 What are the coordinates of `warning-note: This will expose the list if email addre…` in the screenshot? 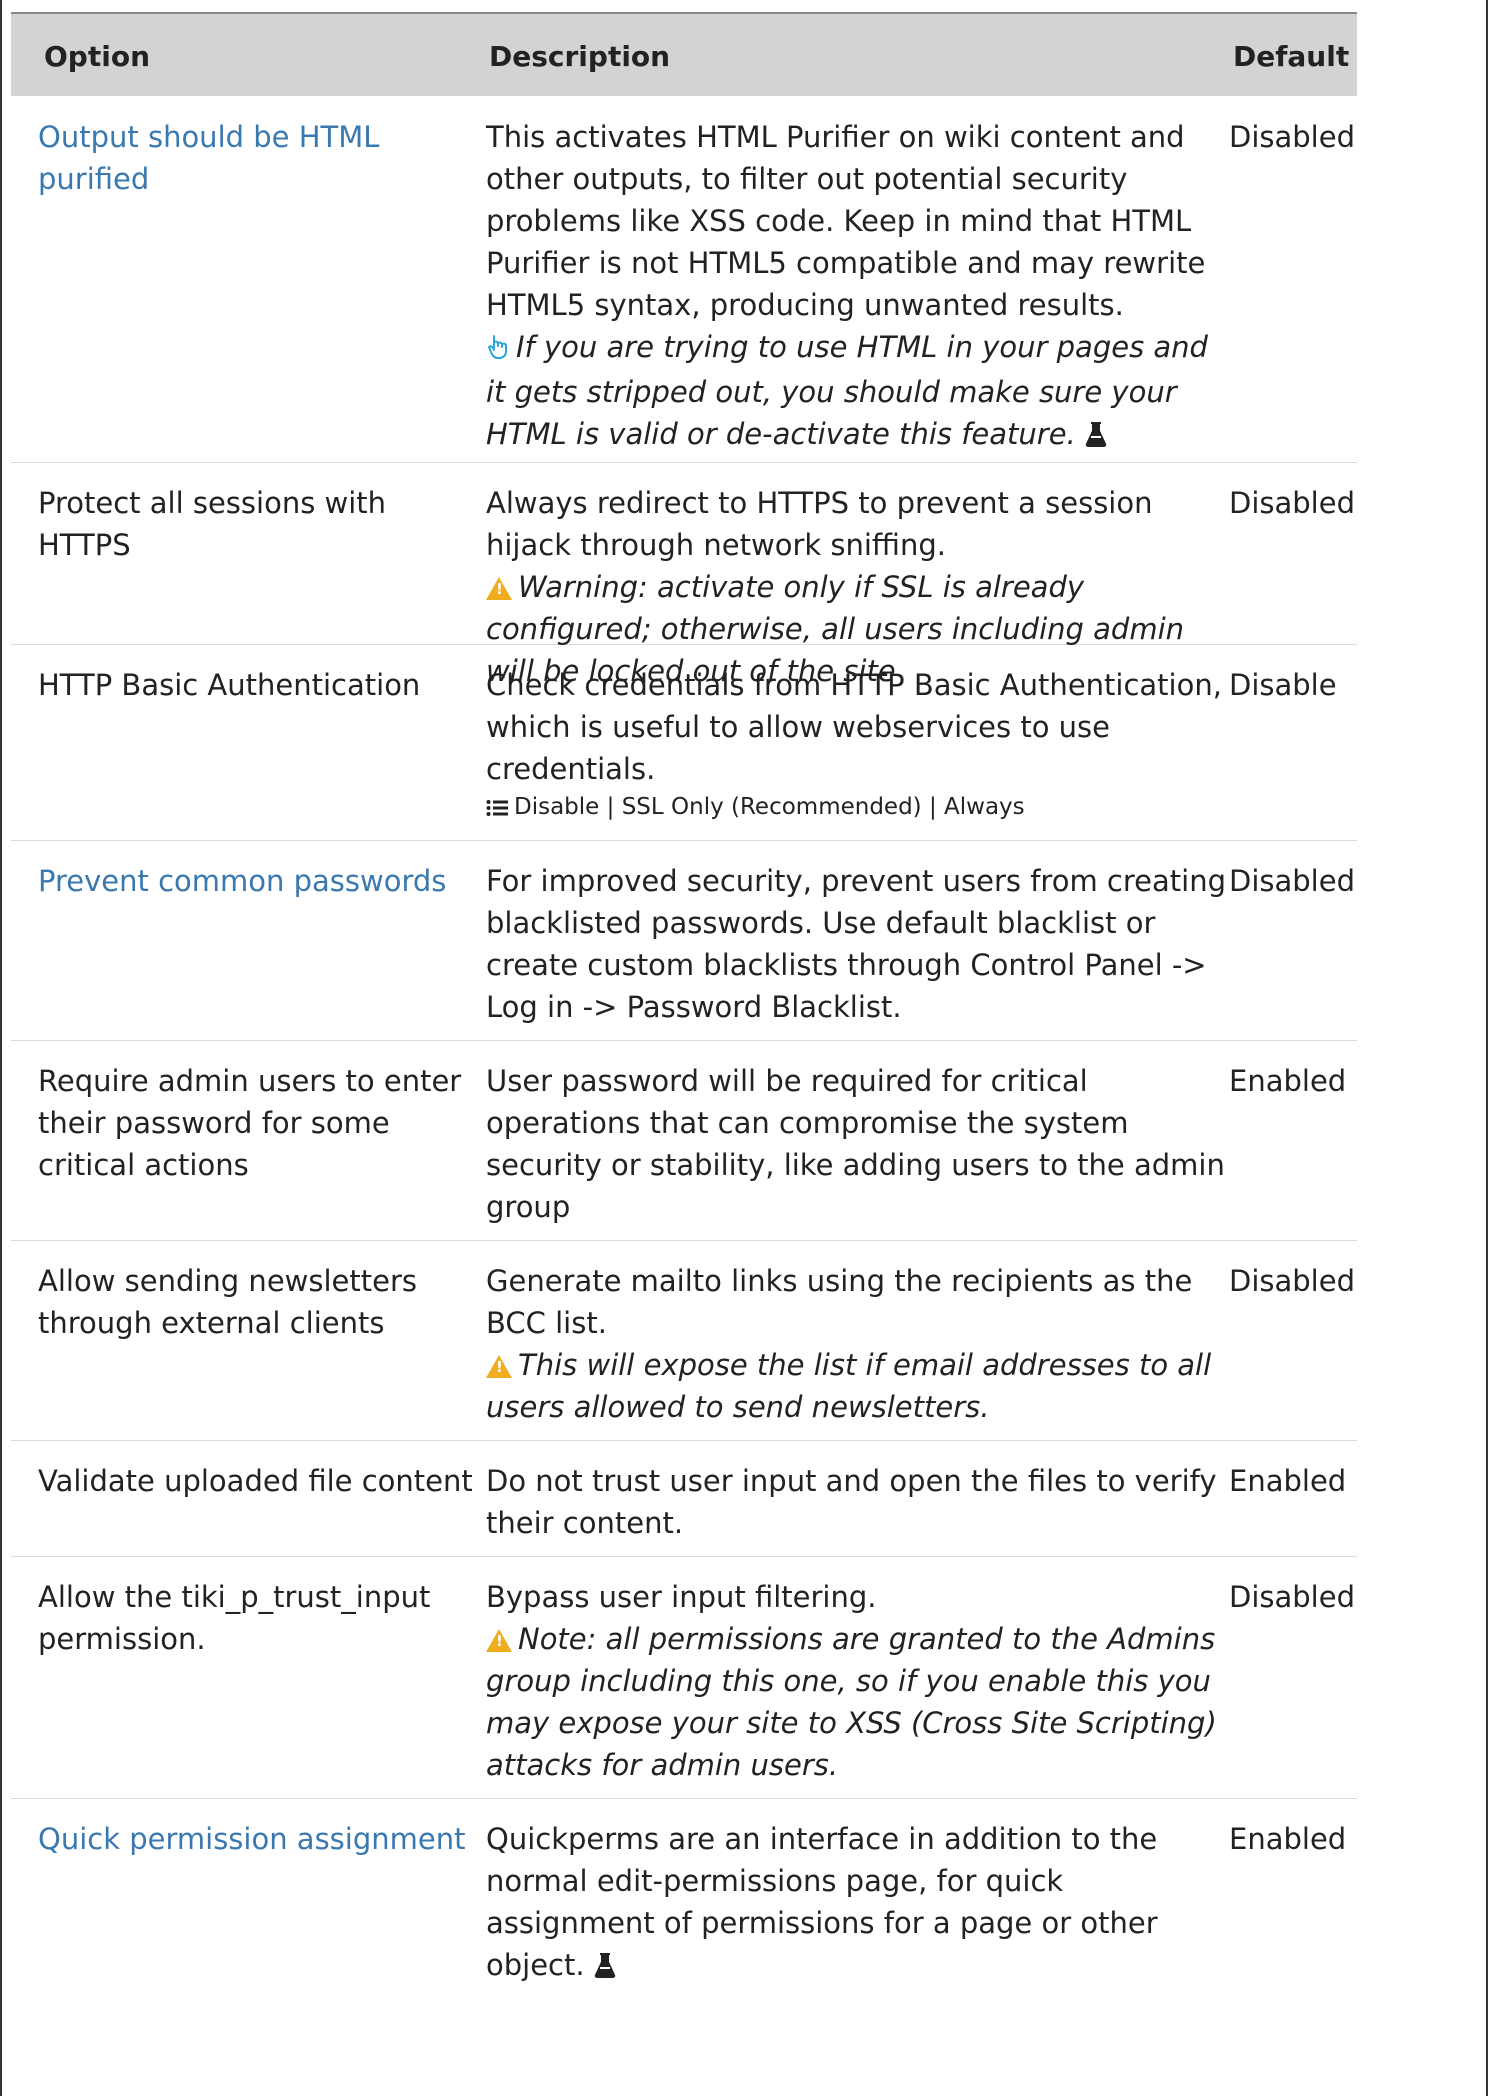 It's located at (848, 1386).